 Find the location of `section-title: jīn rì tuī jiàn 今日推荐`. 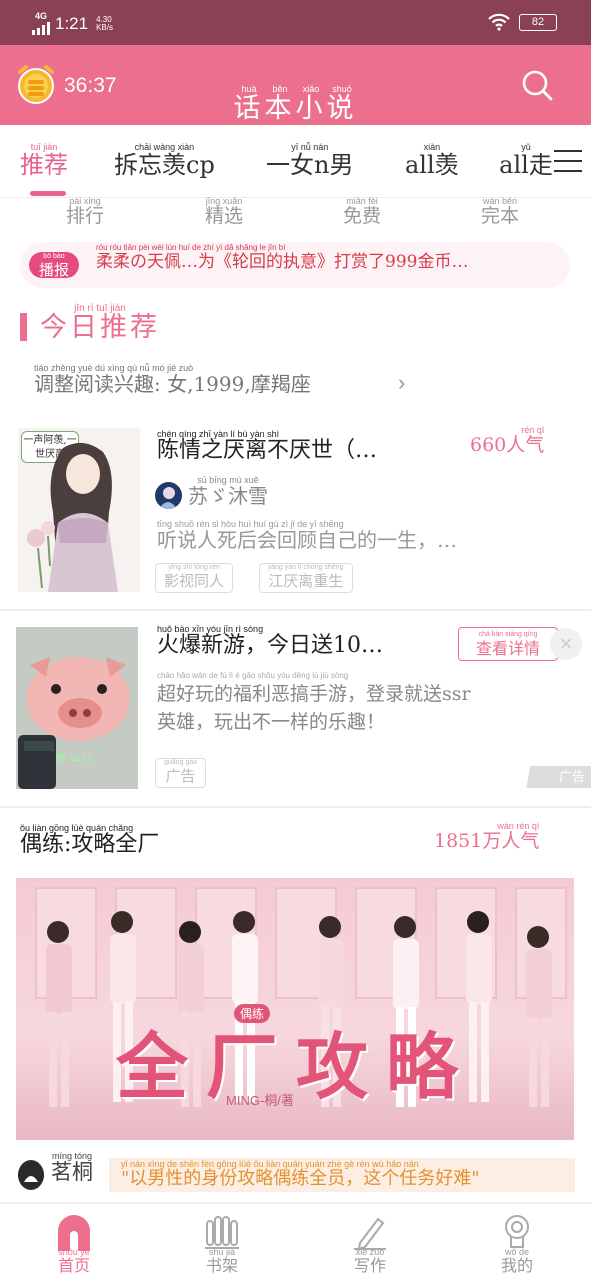

section-title: jīn rì tuī jiàn 今日推荐 is located at coordinates (100, 323).